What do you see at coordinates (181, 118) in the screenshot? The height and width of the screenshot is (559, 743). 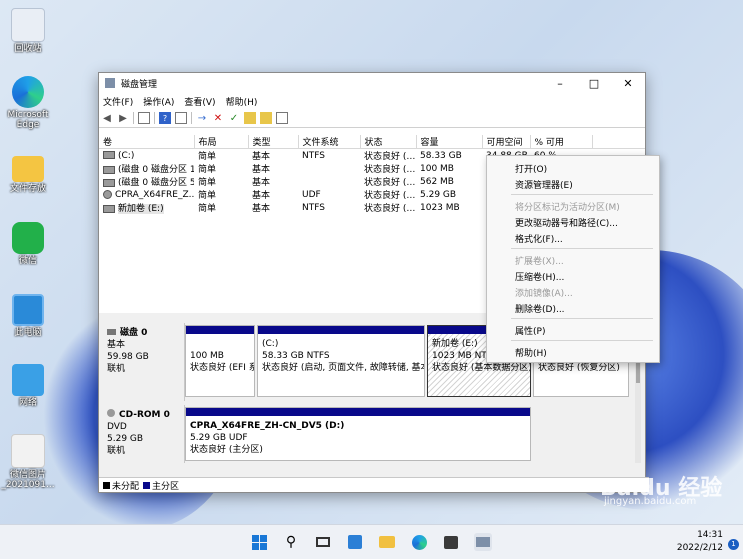 I see `properties-icon` at bounding box center [181, 118].